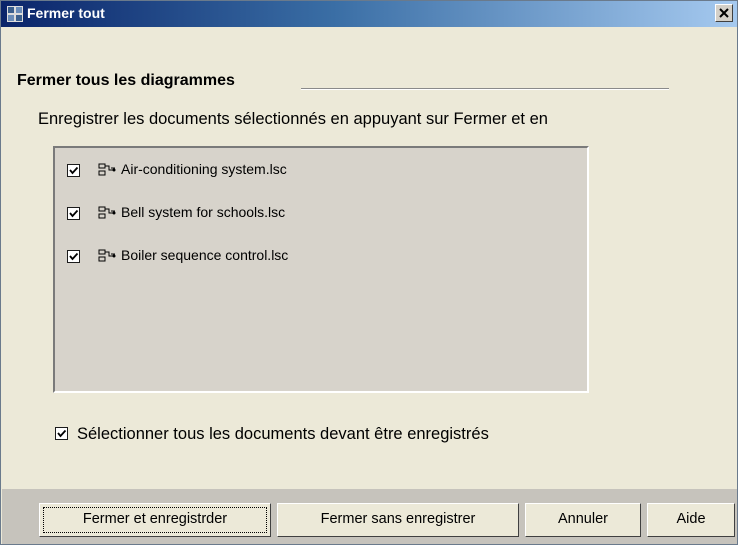 The height and width of the screenshot is (545, 738). I want to click on title-bar: Fermer tout, so click(369, 14).